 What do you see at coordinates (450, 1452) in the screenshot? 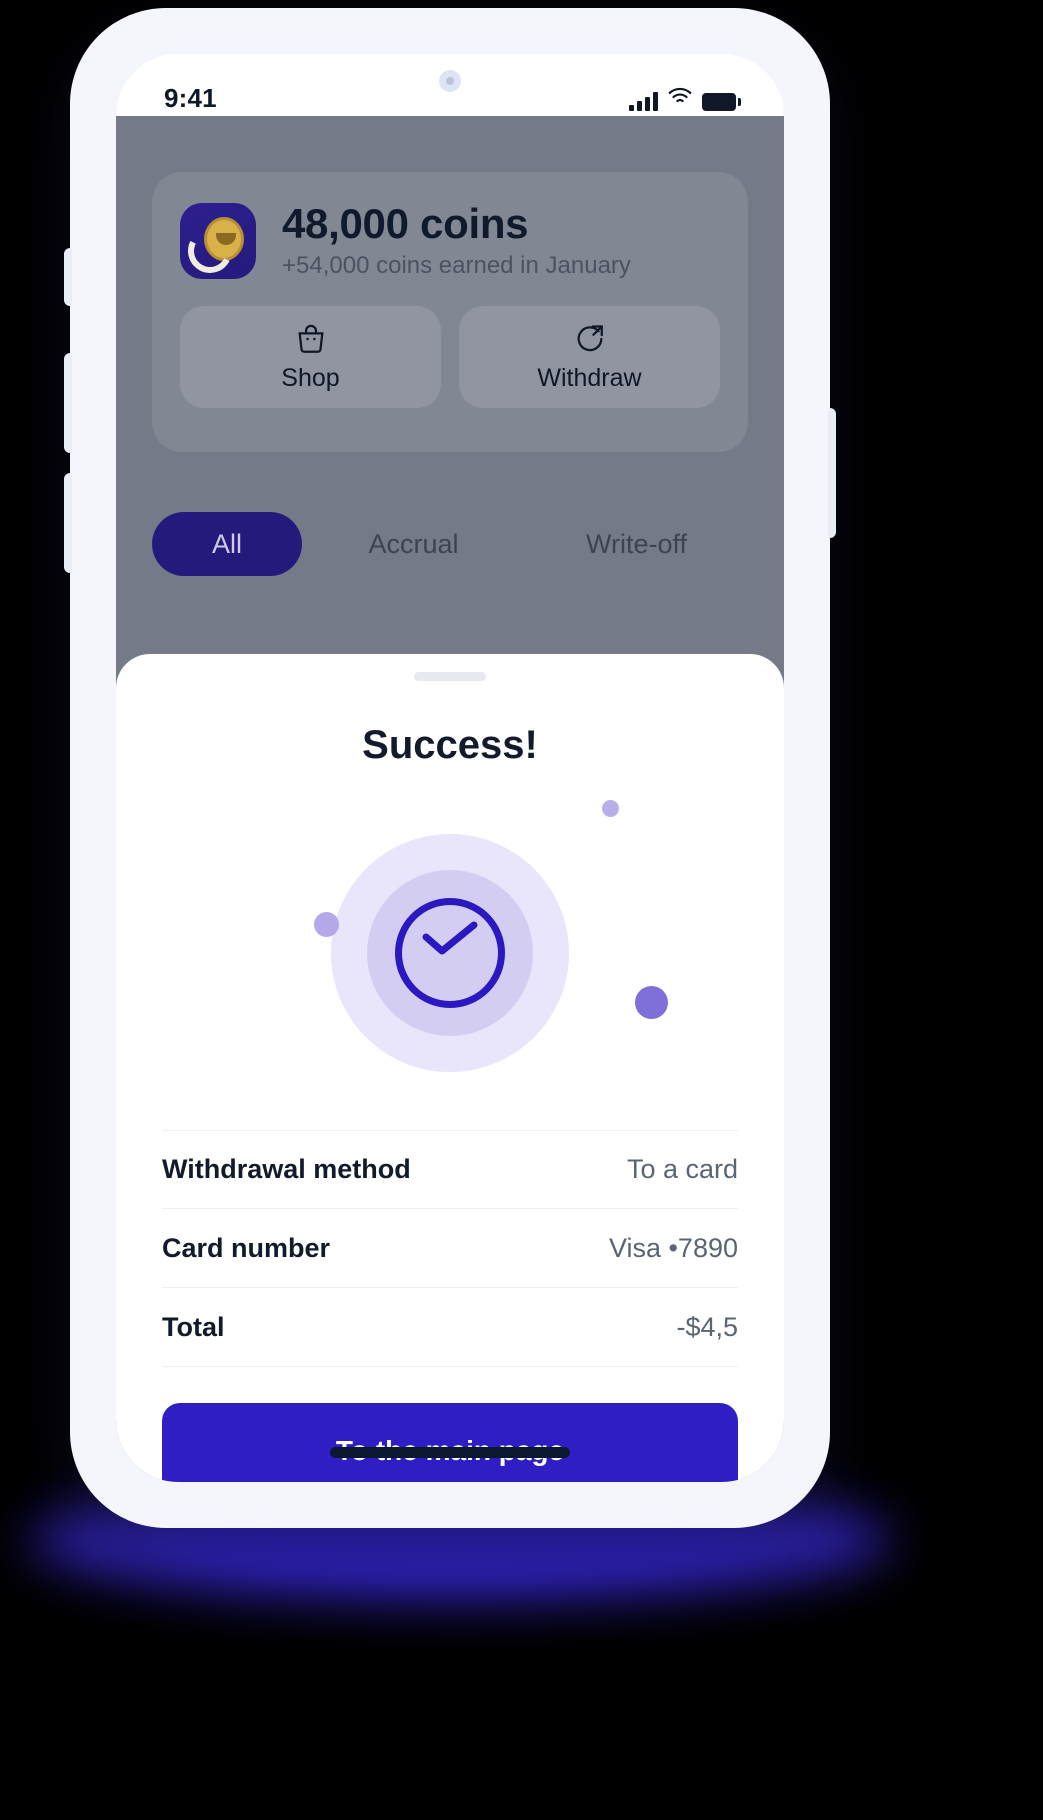
I see `home-indicator` at bounding box center [450, 1452].